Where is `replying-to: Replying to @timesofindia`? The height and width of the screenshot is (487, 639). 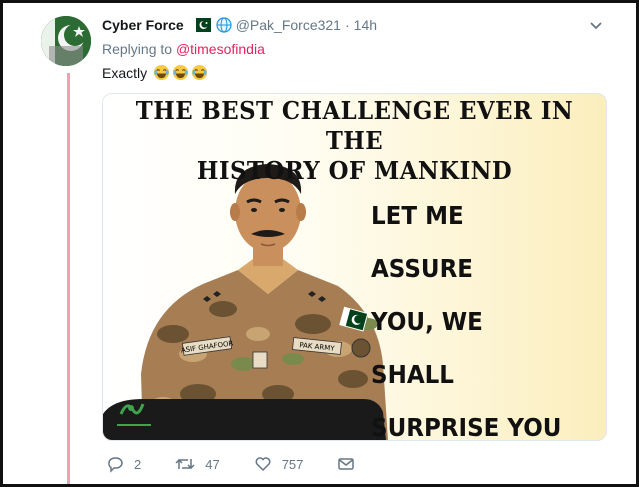
replying-to: Replying to @timesofindia is located at coordinates (183, 49).